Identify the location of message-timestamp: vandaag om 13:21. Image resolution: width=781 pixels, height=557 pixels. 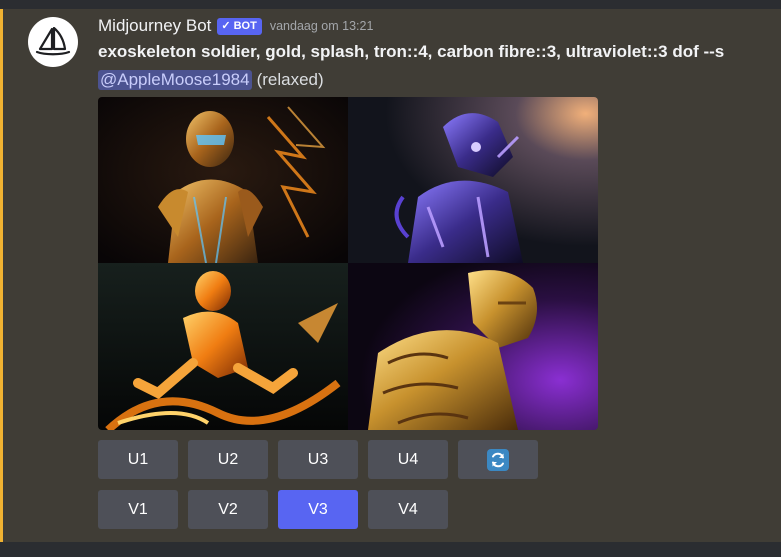
(322, 26).